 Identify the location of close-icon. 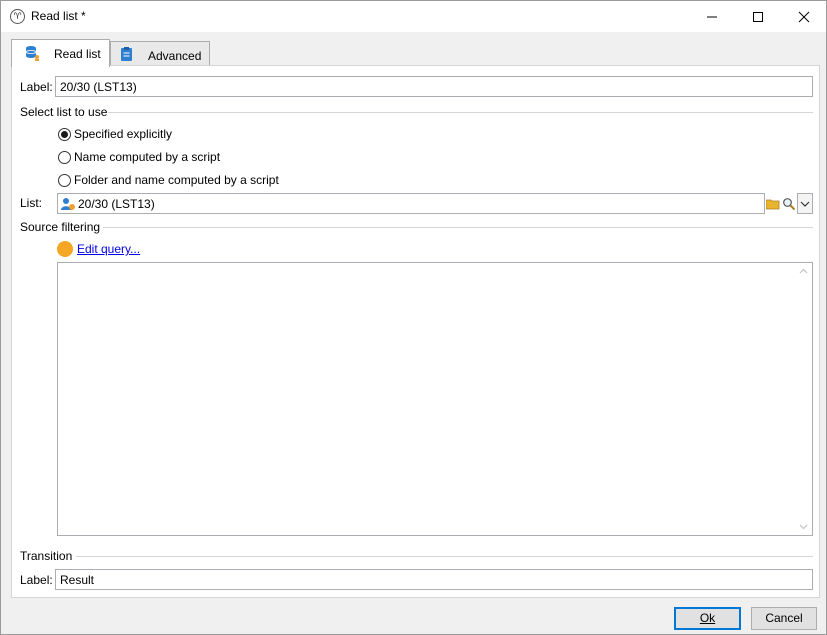
(804, 17).